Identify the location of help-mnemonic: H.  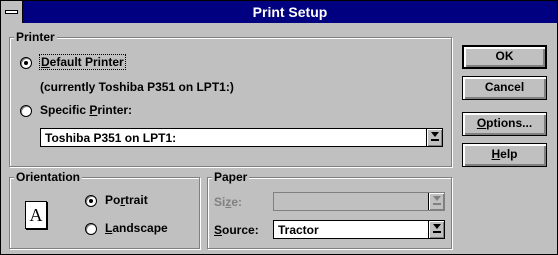
(496, 154).